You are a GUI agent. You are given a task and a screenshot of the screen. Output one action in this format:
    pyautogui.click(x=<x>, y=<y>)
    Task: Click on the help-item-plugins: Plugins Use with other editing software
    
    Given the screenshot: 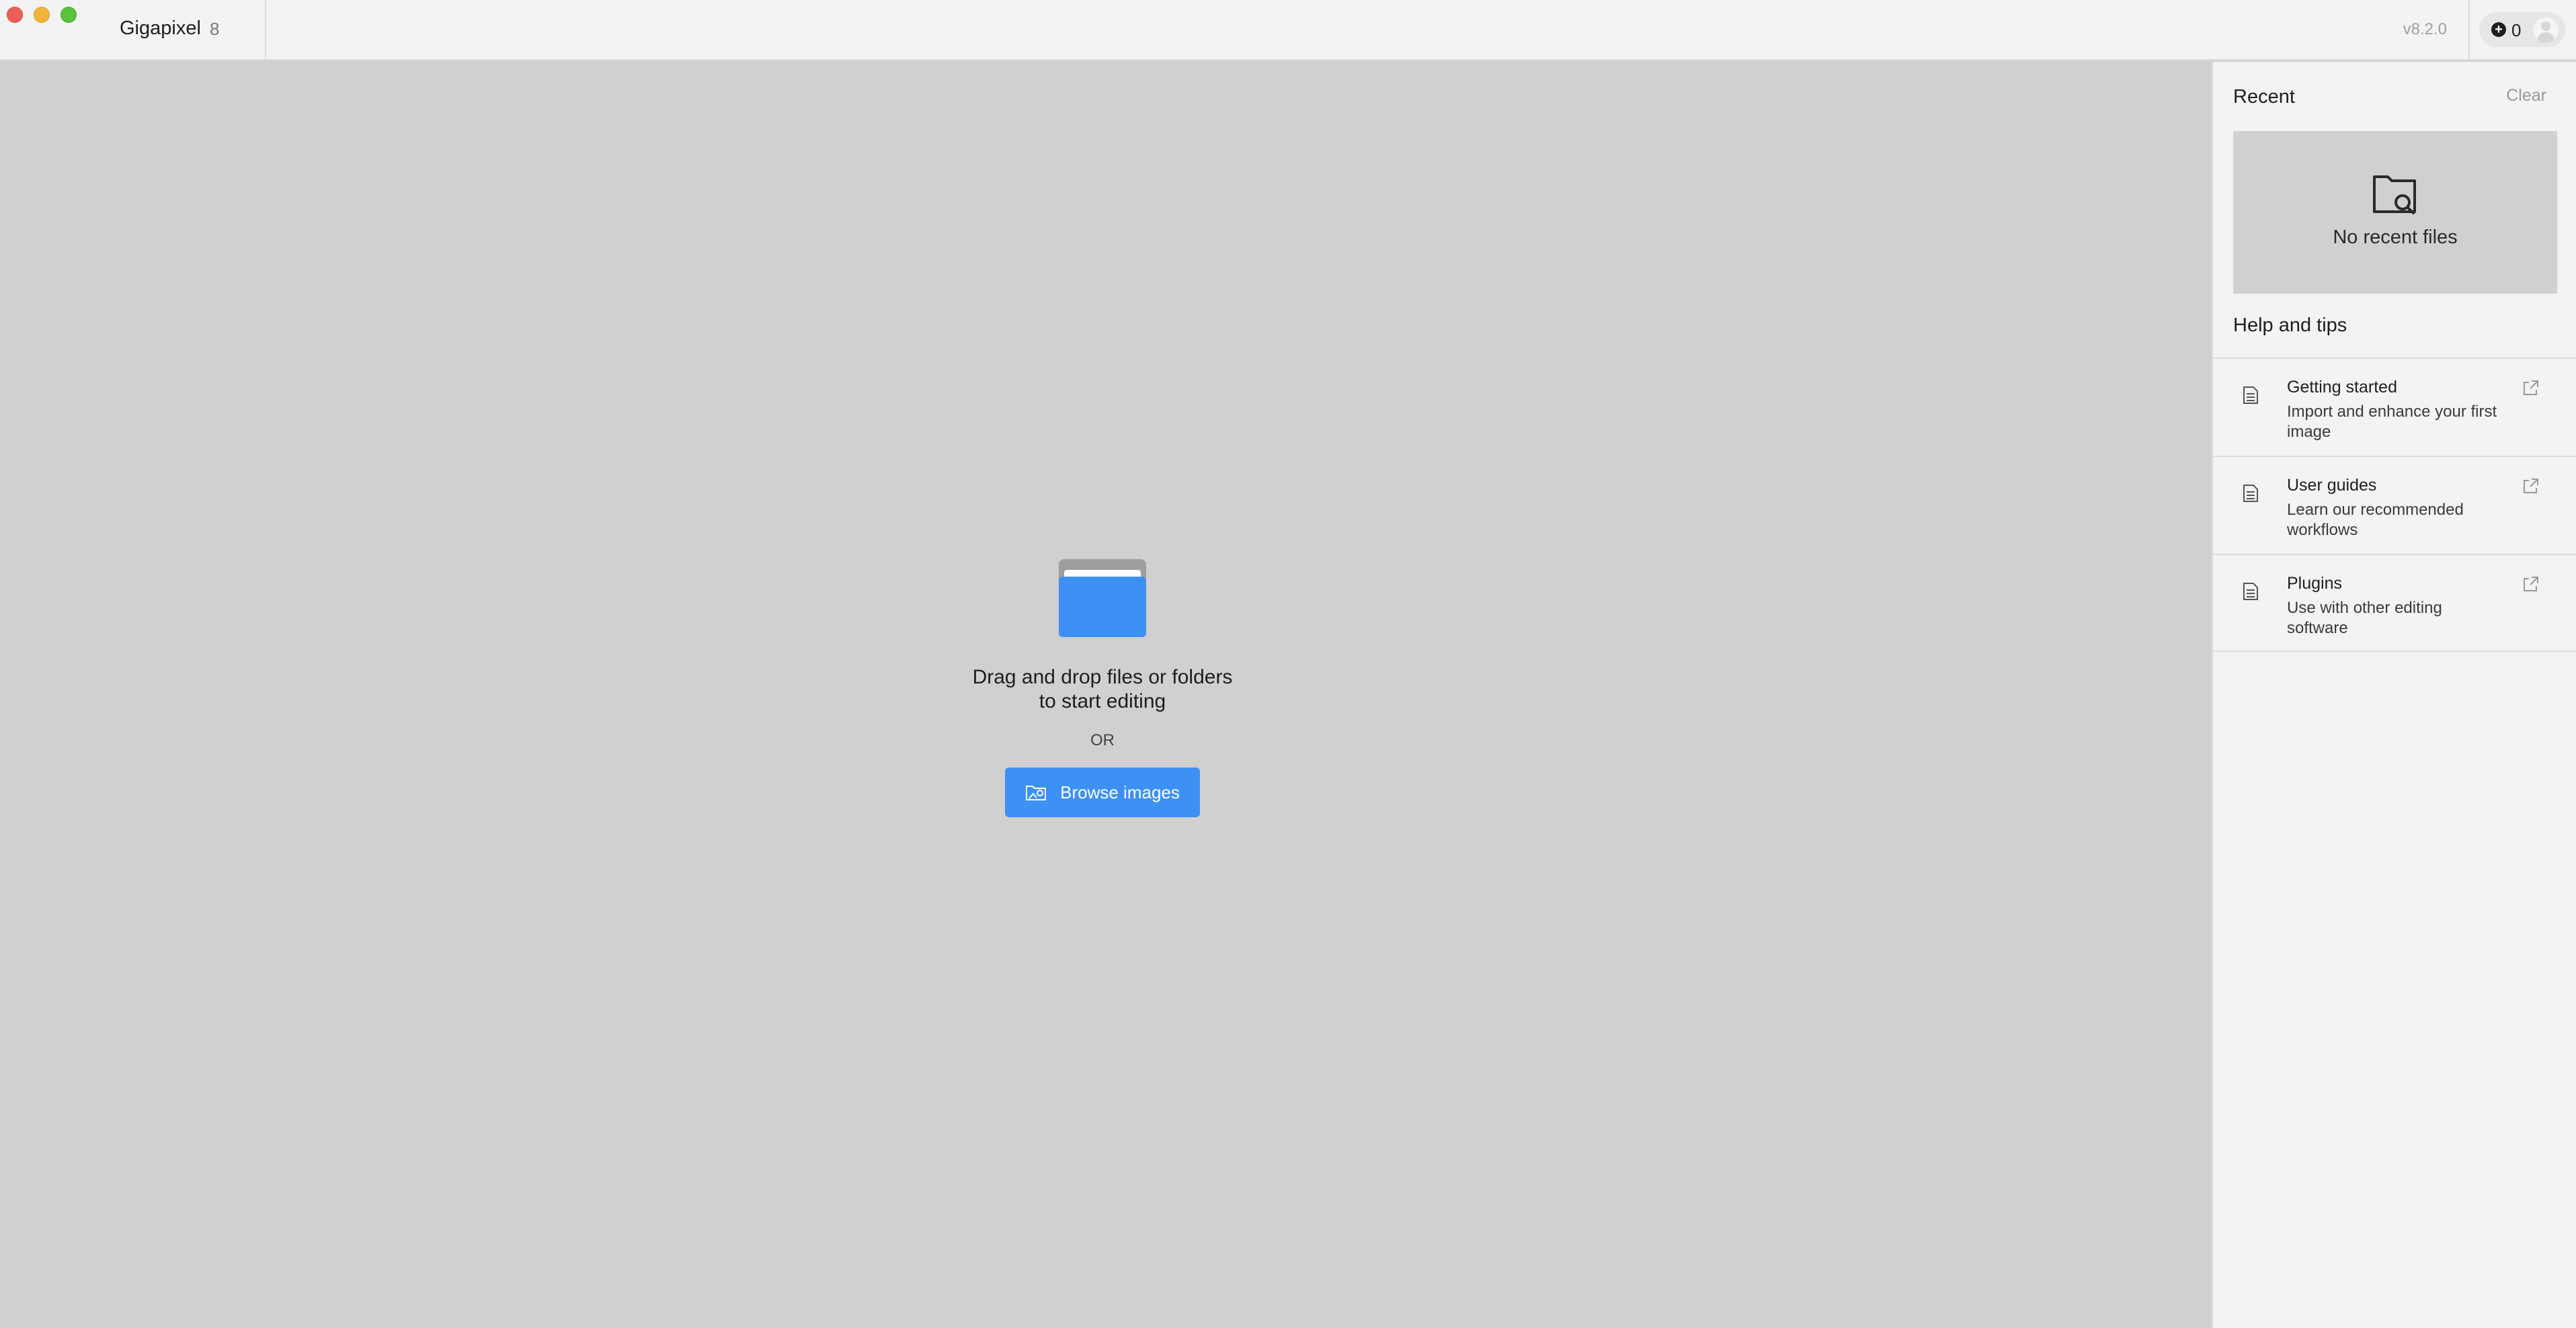 What is the action you would take?
    pyautogui.click(x=2394, y=603)
    